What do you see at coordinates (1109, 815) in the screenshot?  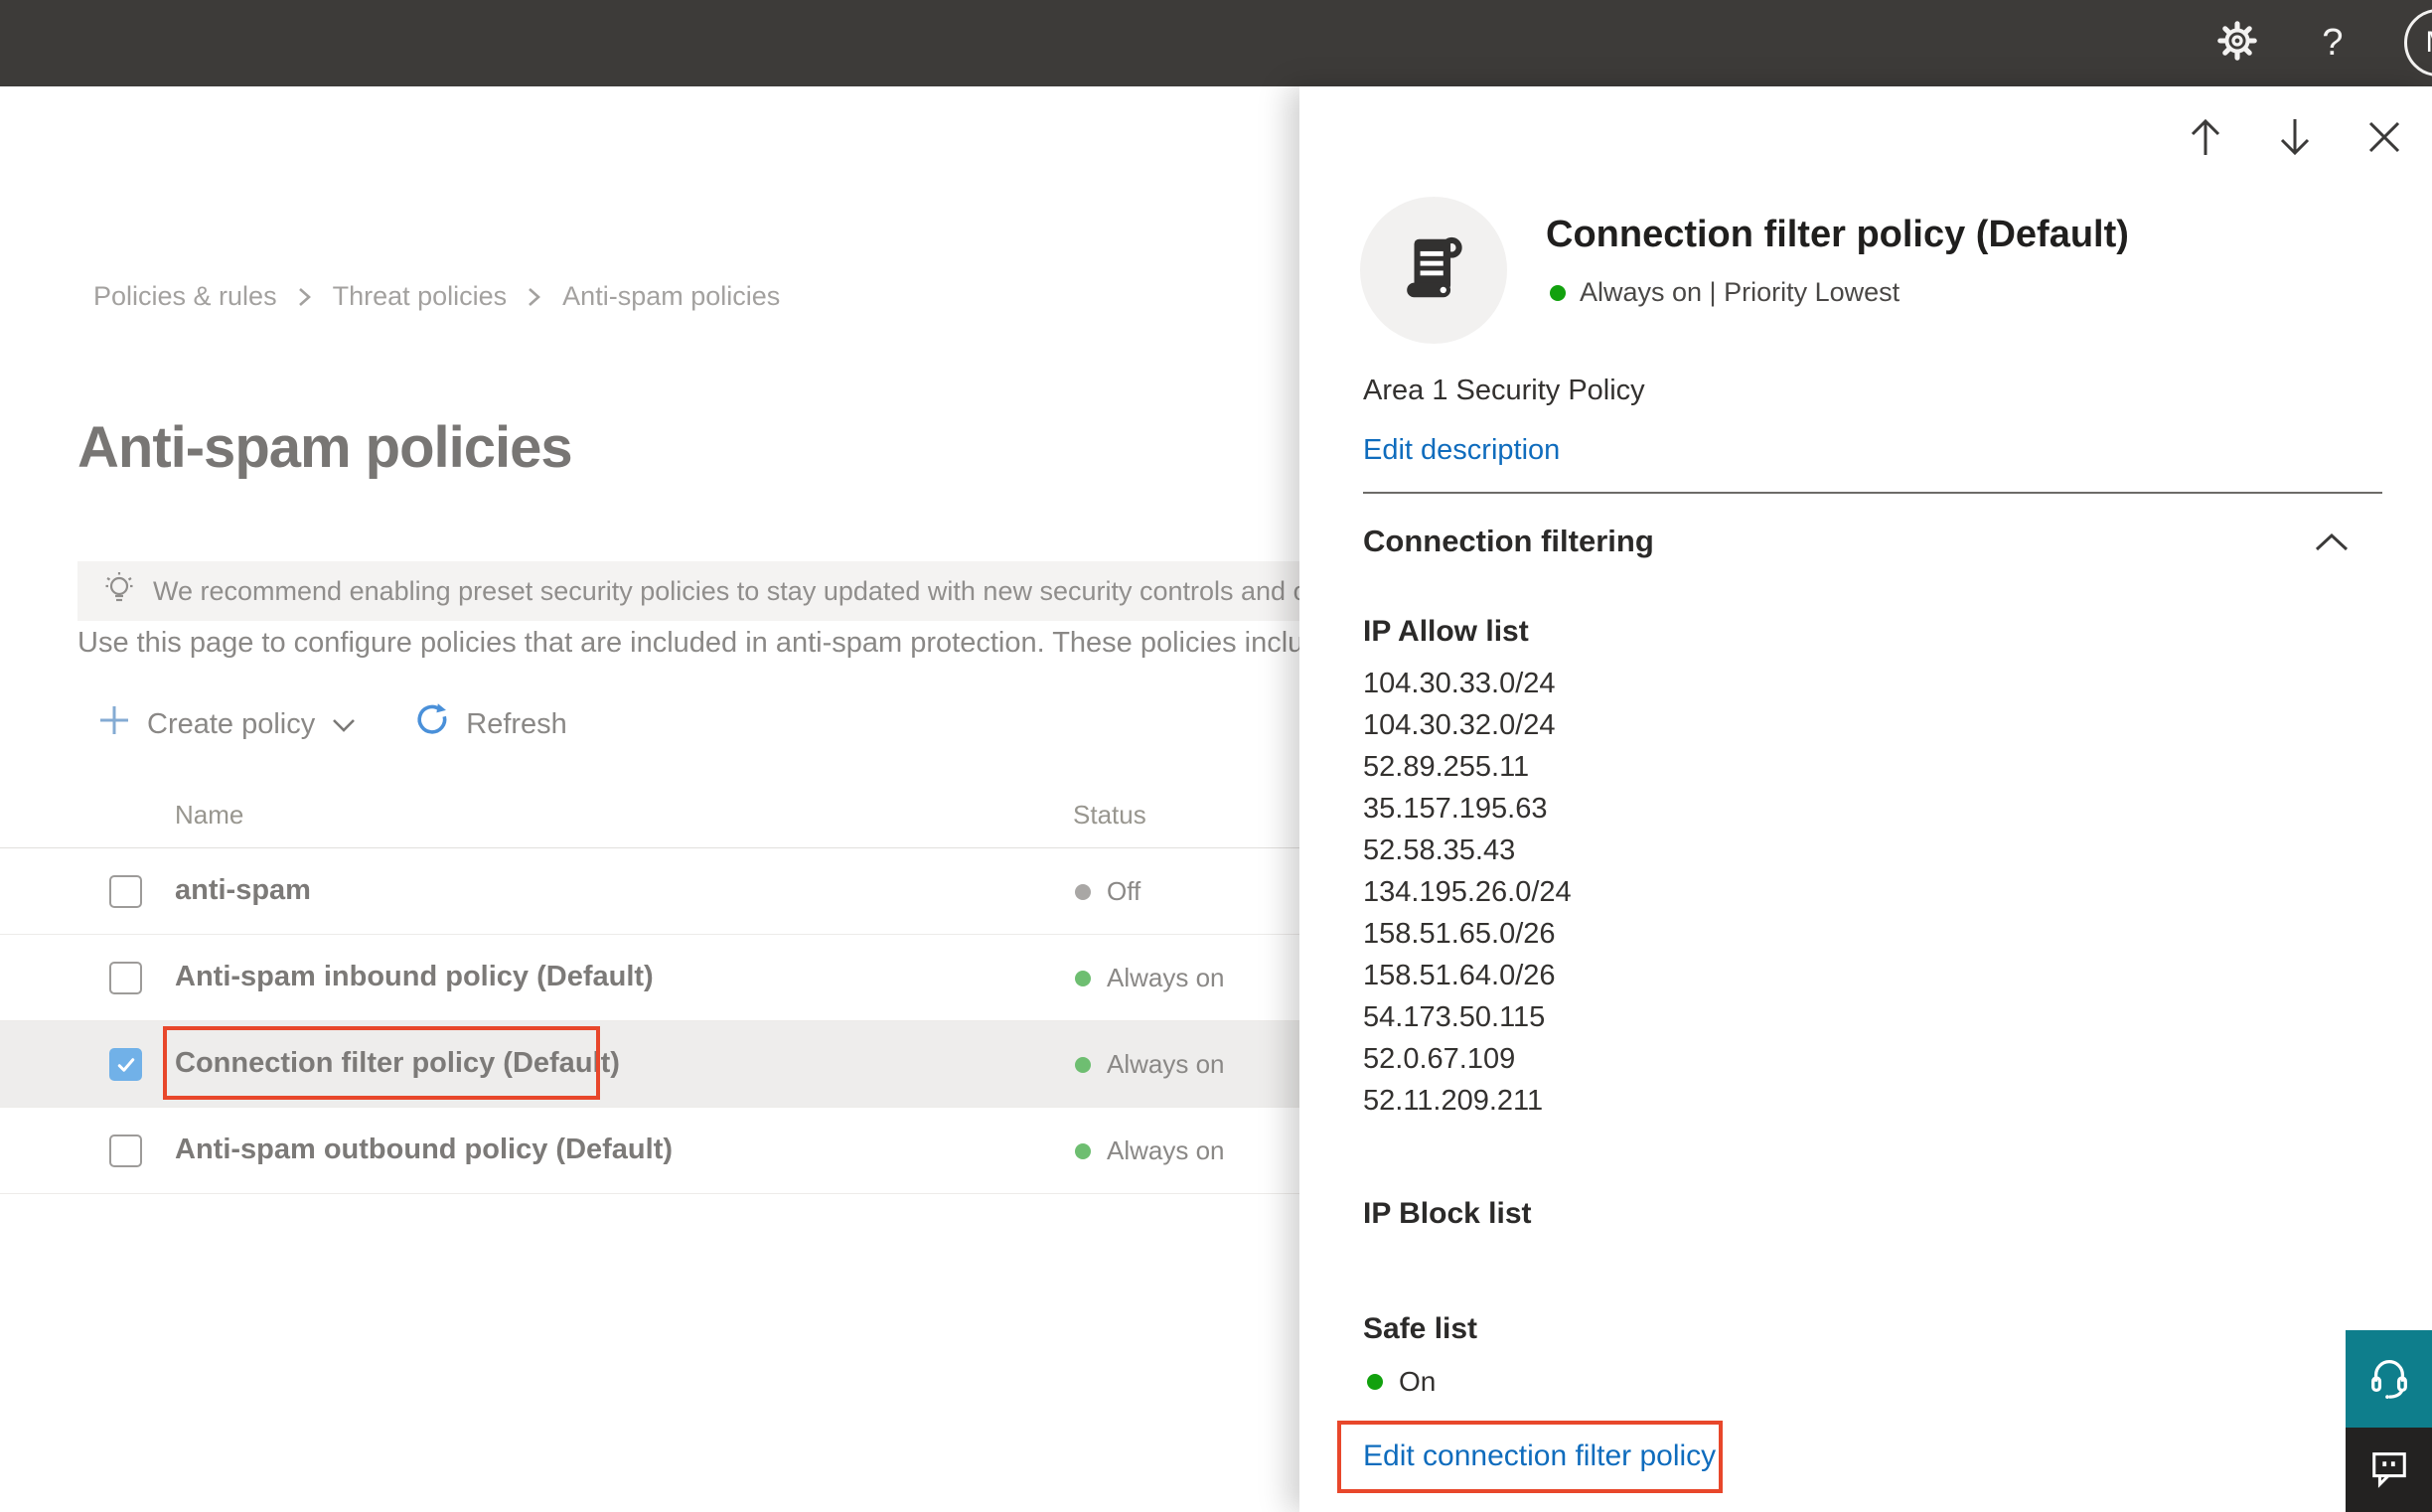 I see `column-header-status: Status` at bounding box center [1109, 815].